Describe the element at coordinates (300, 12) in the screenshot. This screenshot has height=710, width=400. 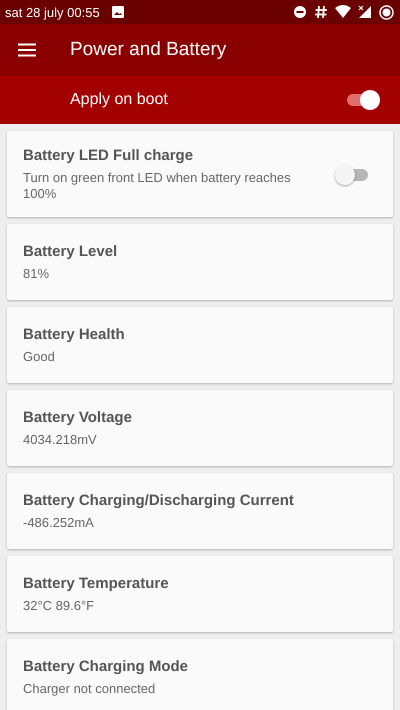
I see `do-not-disturb-icon` at that location.